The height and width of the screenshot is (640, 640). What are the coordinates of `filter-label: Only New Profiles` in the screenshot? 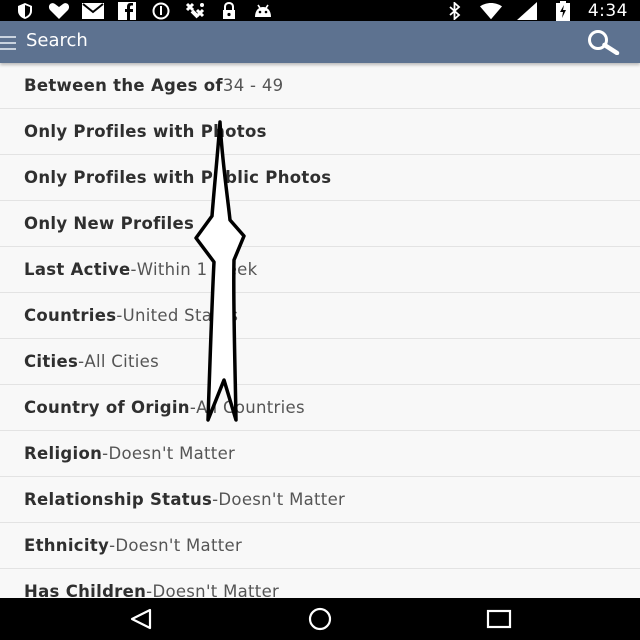 It's located at (109, 223).